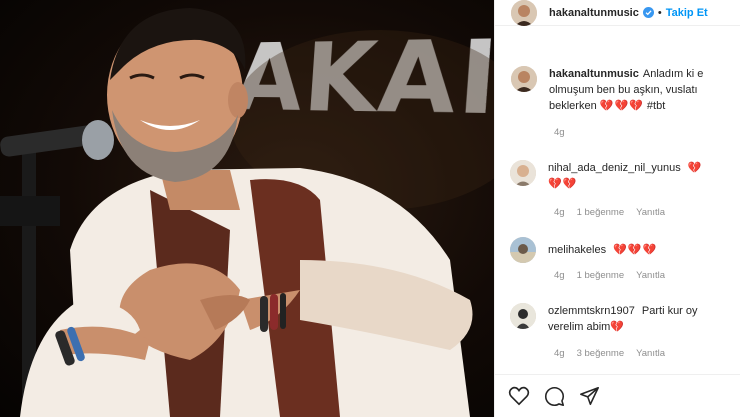 The height and width of the screenshot is (417, 740). I want to click on caption-hashtag: #tbt, so click(656, 106).